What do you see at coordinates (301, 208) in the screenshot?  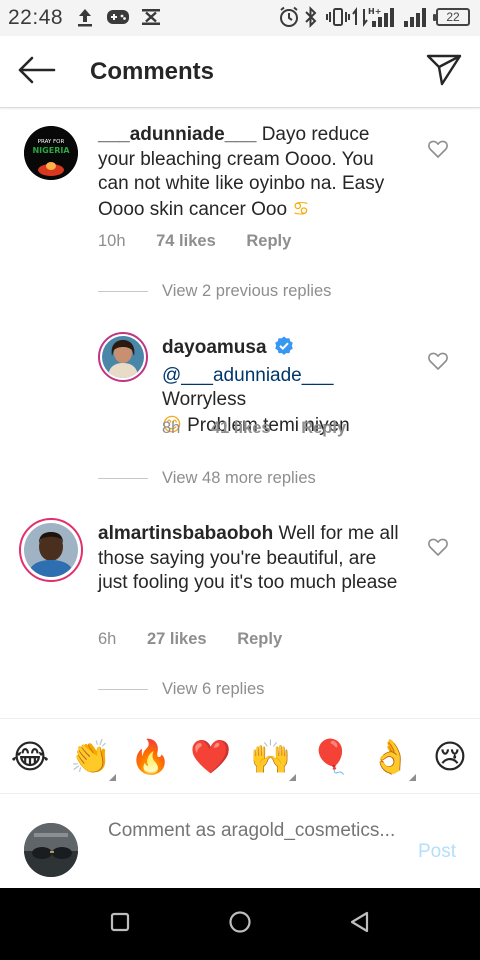 I see `cancer-zodiac-emoji: ♋` at bounding box center [301, 208].